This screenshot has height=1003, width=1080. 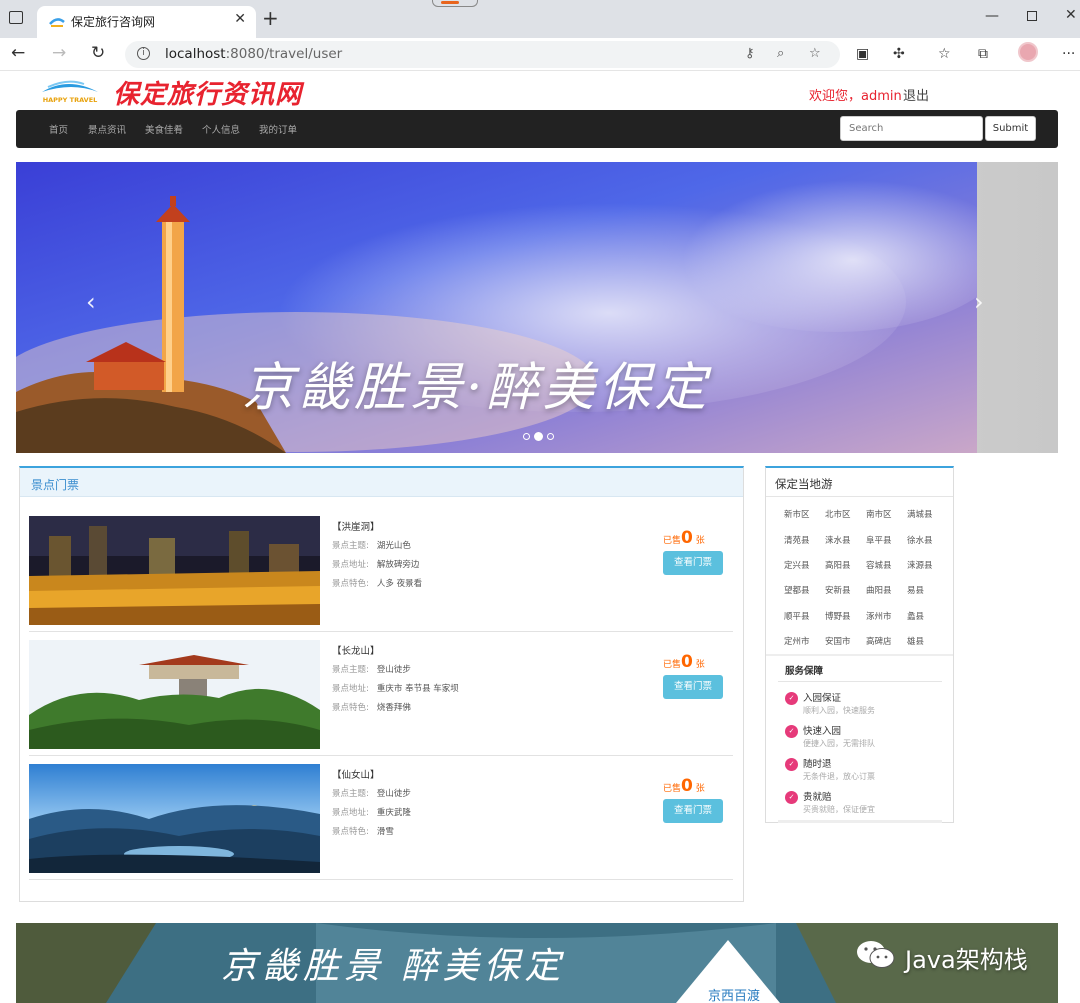 I want to click on district-link: 阜平县, so click(x=879, y=540).